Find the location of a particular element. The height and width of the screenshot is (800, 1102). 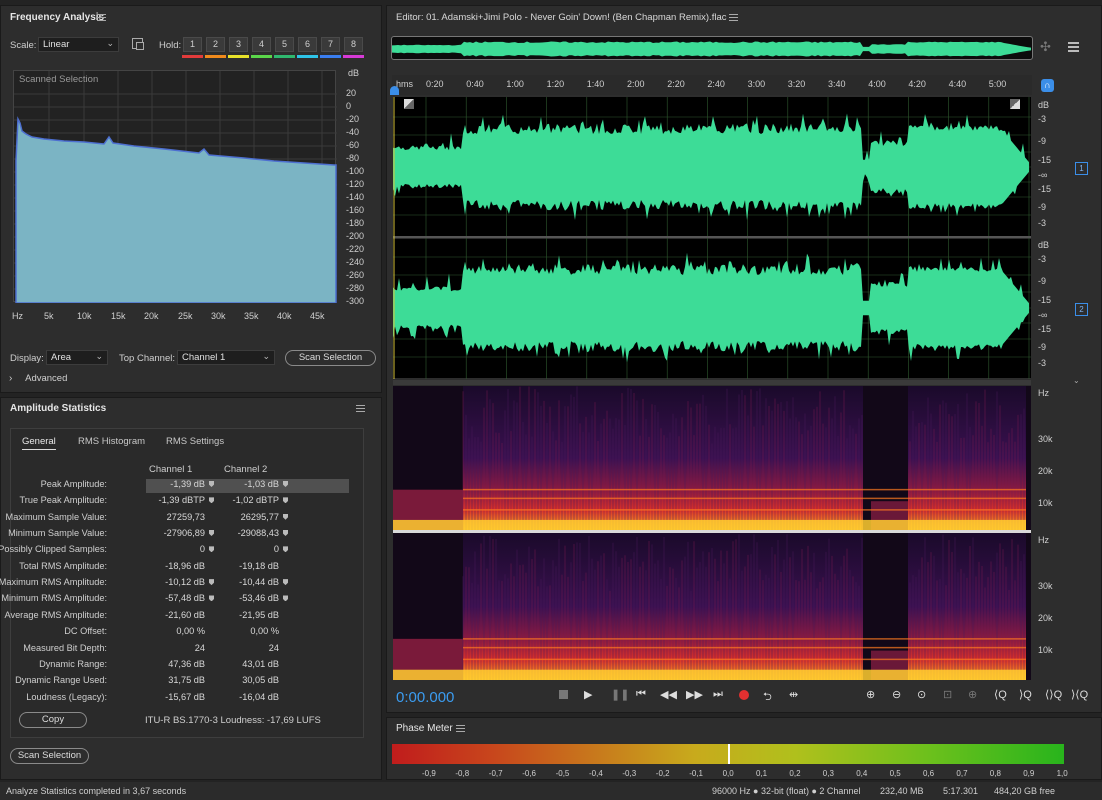

hold-button-1: 1 is located at coordinates (192, 44).